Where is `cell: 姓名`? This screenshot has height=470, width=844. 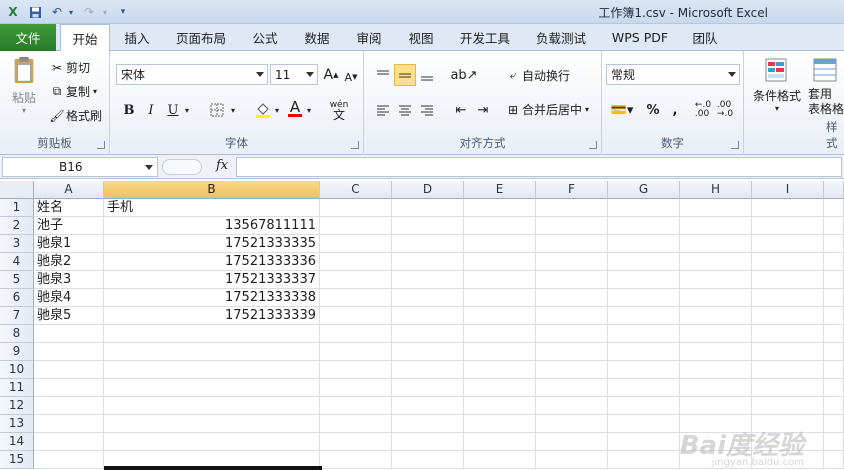
cell: 姓名 is located at coordinates (69, 208).